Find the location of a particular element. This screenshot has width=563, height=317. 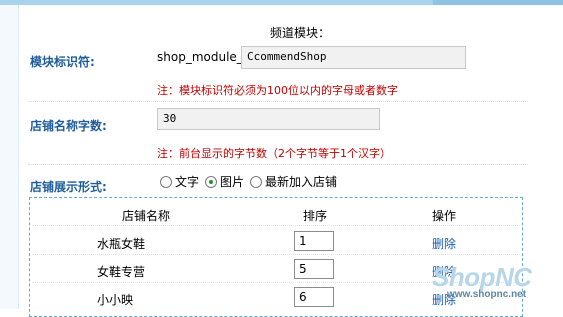

name-length-input: 30 is located at coordinates (268, 119).